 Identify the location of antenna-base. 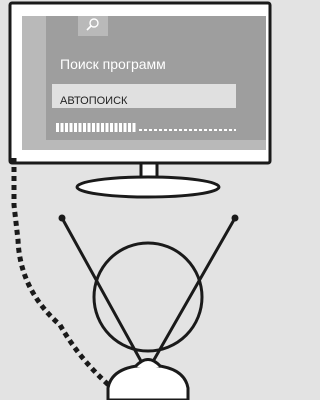
(148, 381).